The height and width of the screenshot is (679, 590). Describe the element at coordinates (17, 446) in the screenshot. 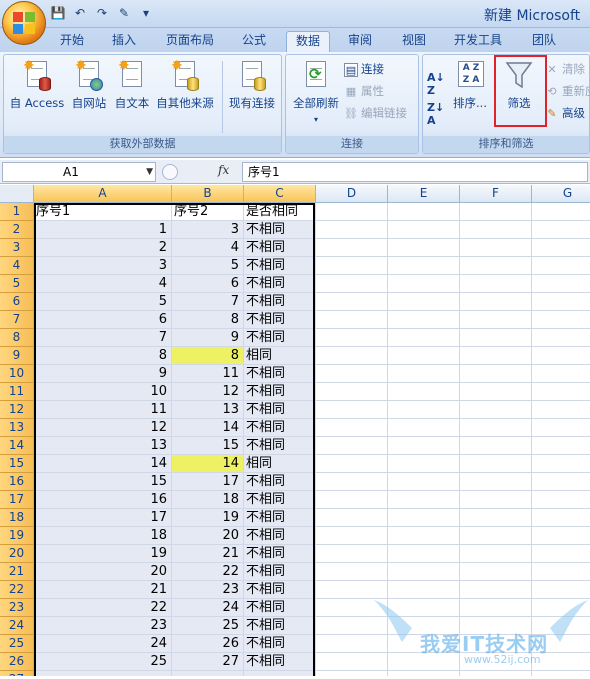

I see `row-header: 14` at that location.